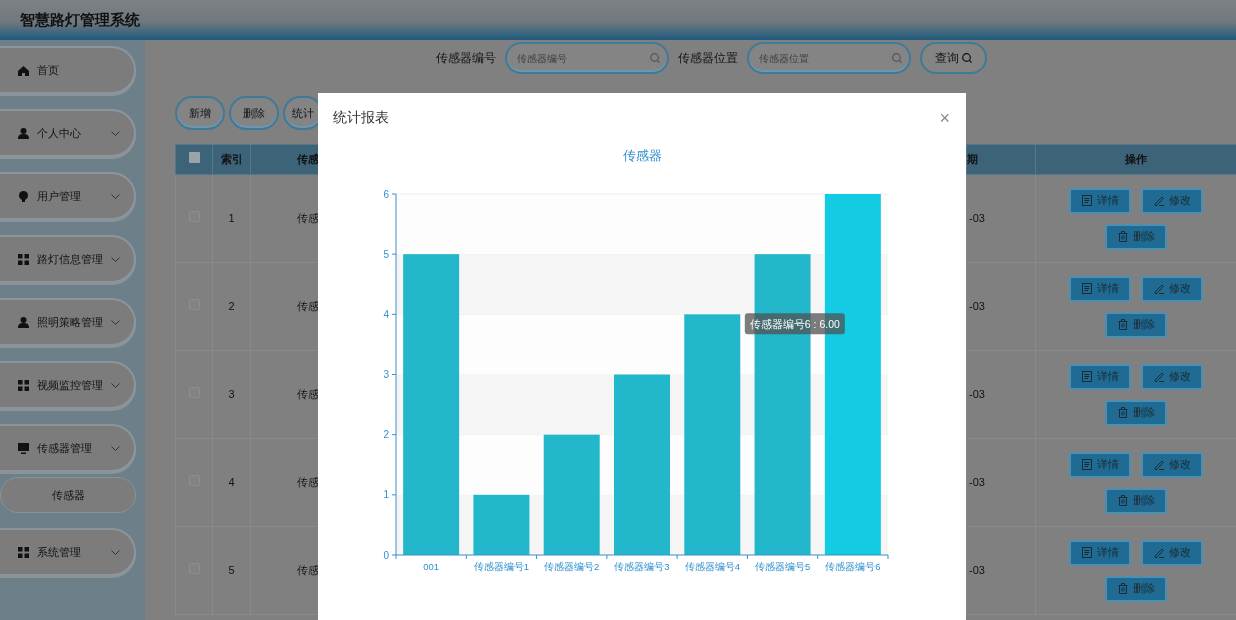  I want to click on sidebar-item: 传感器管理, so click(68, 448).